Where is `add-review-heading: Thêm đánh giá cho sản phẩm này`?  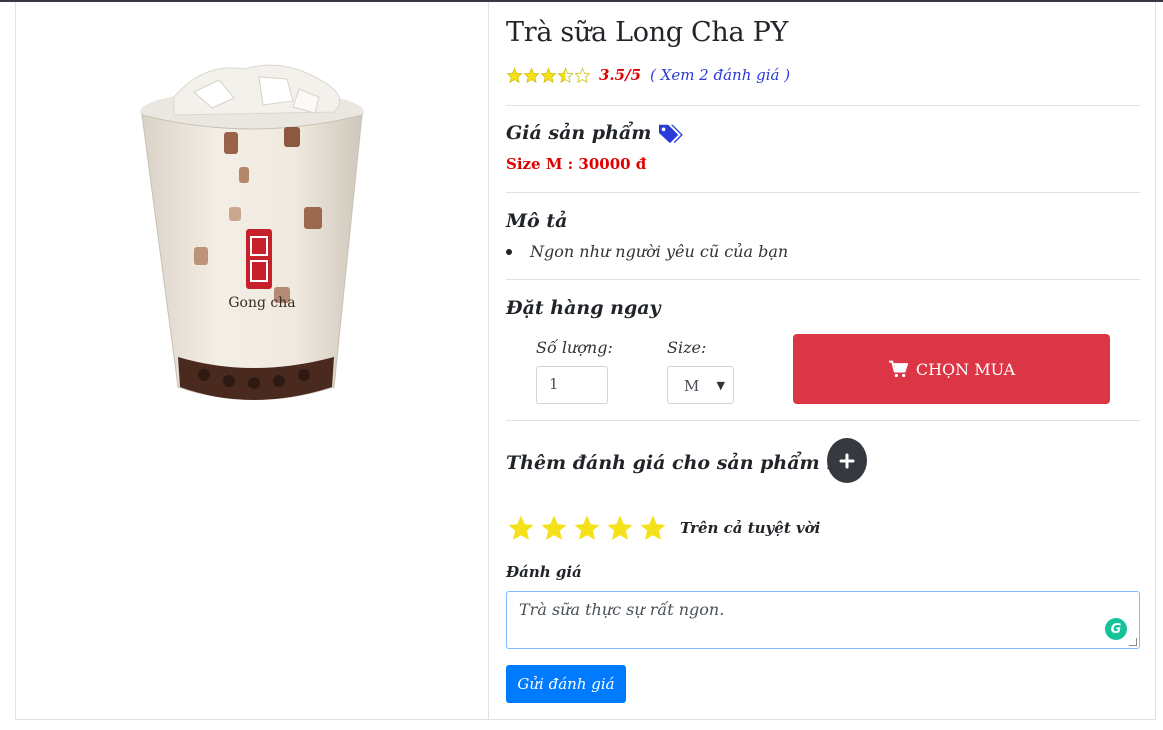
add-review-heading: Thêm đánh giá cho sản phẩm này is located at coordinates (685, 463).